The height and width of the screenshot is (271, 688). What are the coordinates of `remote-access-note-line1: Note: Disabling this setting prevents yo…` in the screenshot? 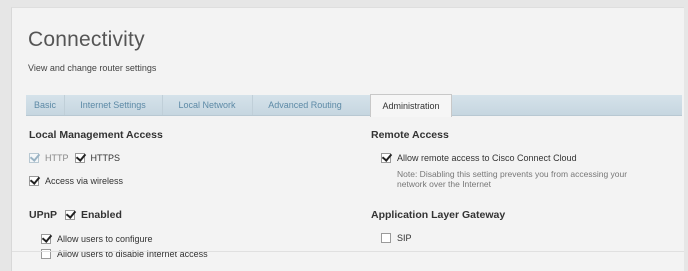 It's located at (512, 174).